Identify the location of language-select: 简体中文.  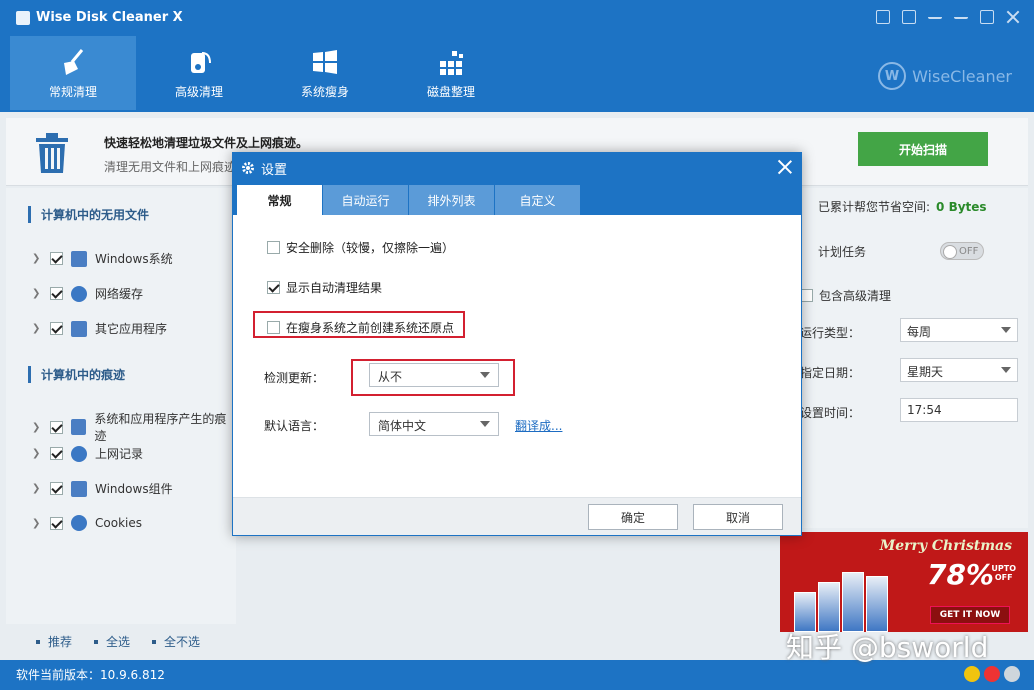
(434, 424).